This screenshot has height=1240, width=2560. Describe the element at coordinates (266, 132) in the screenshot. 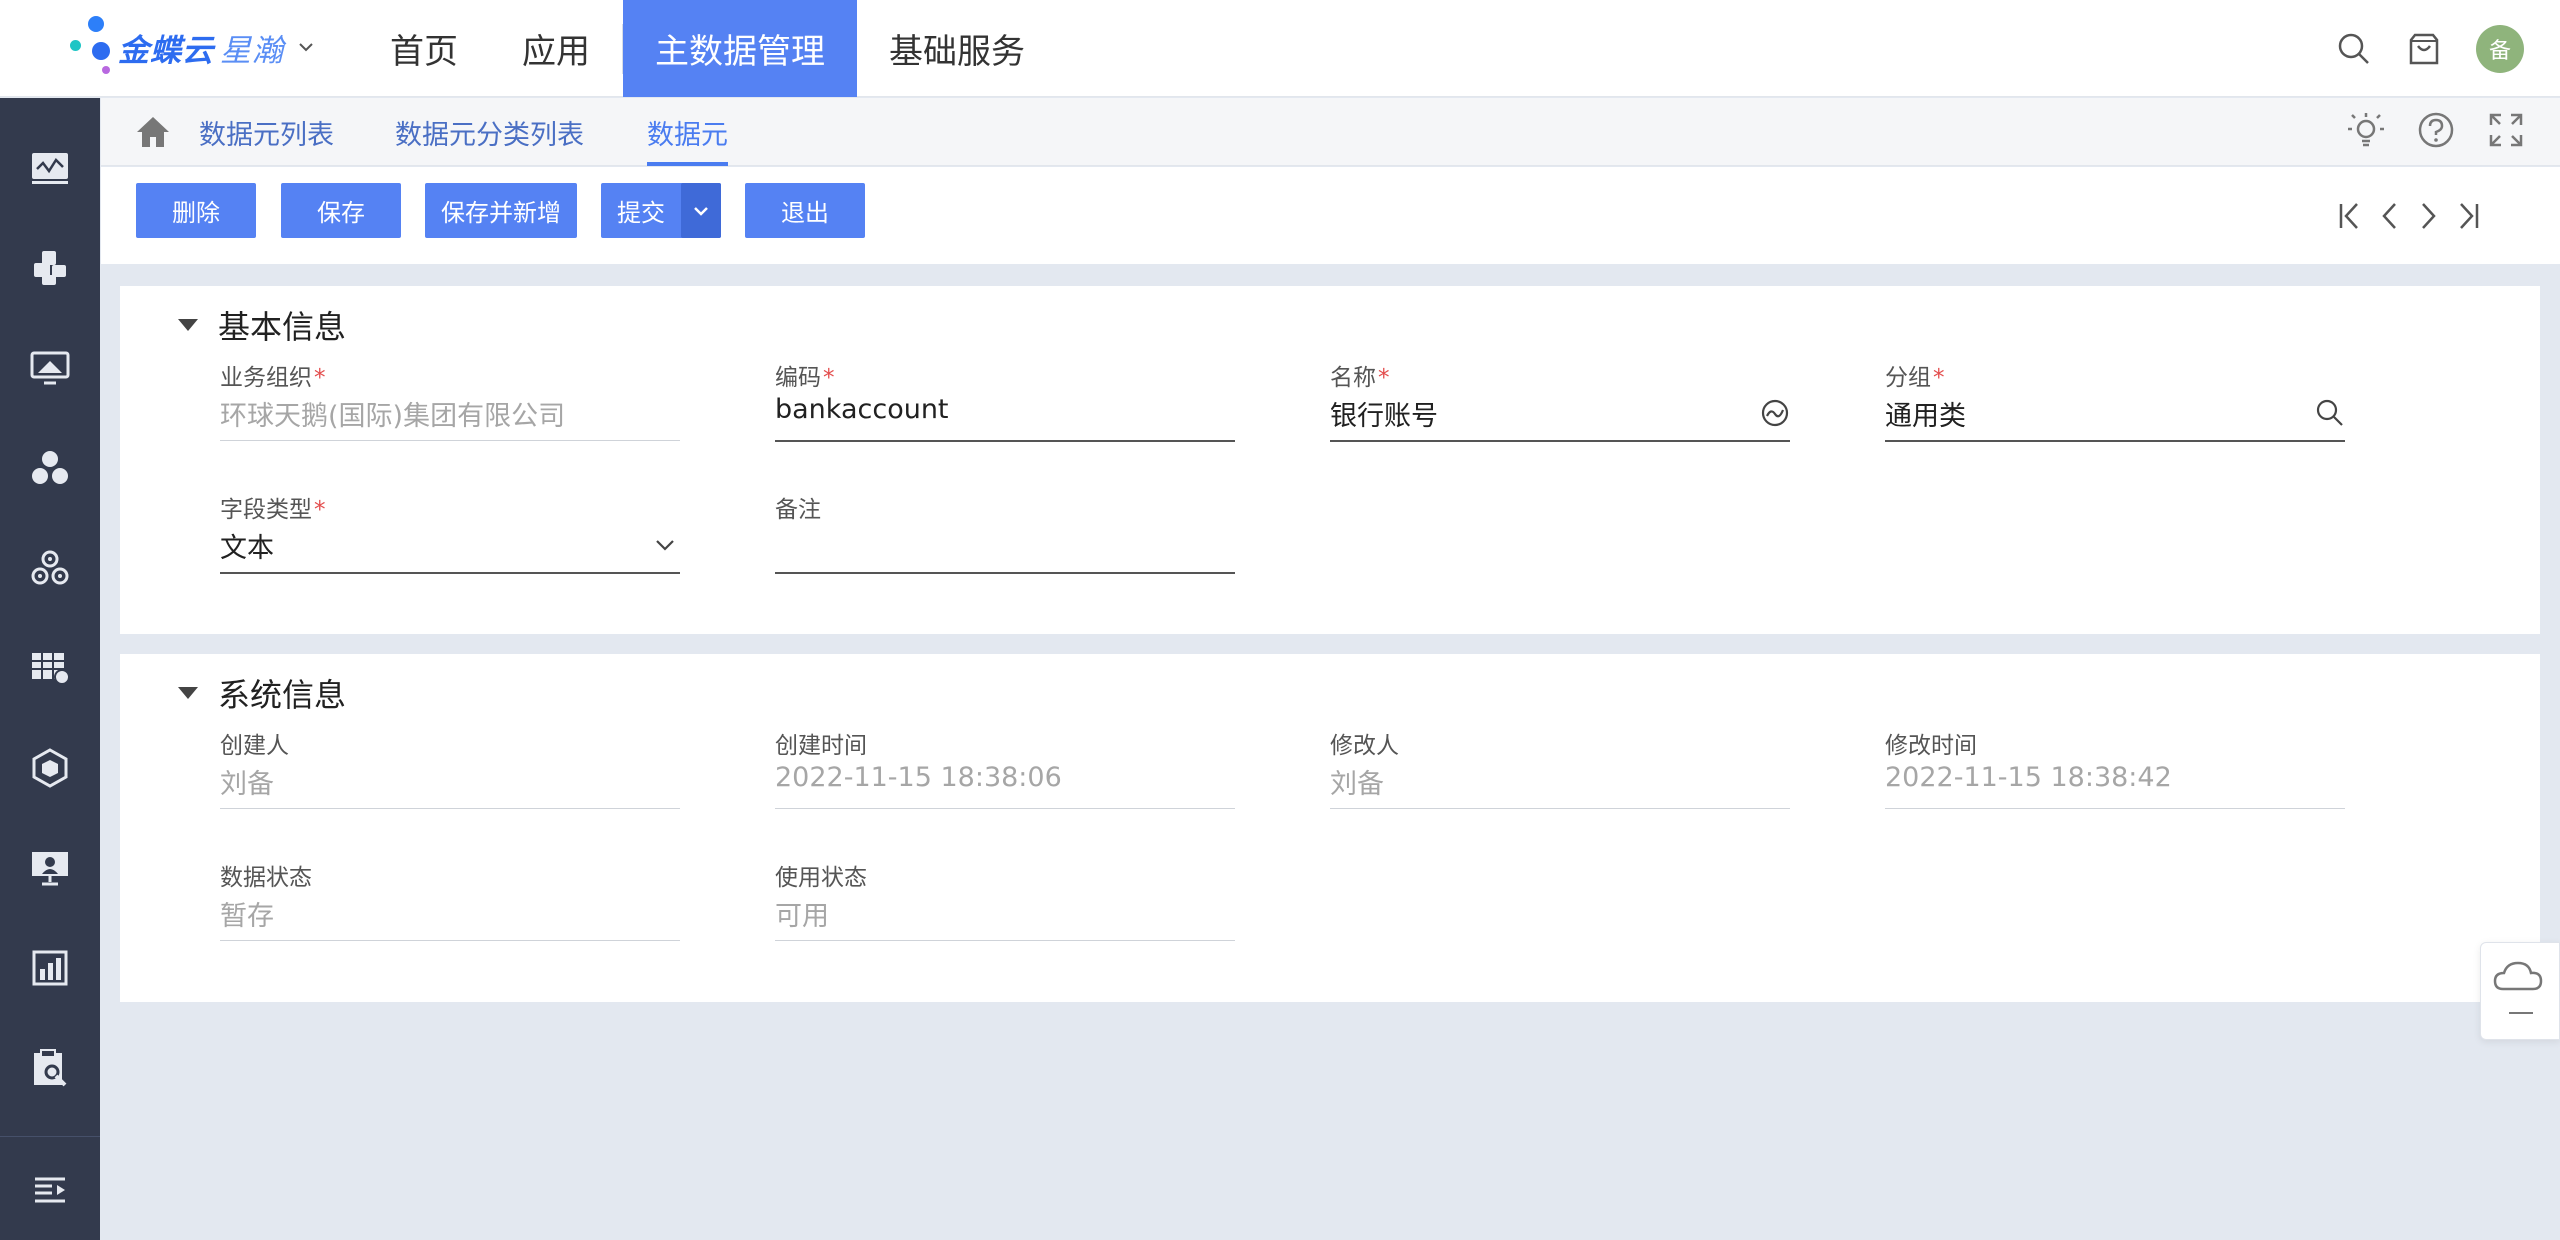

I see `tab-data-element-list: 数据元列表` at that location.